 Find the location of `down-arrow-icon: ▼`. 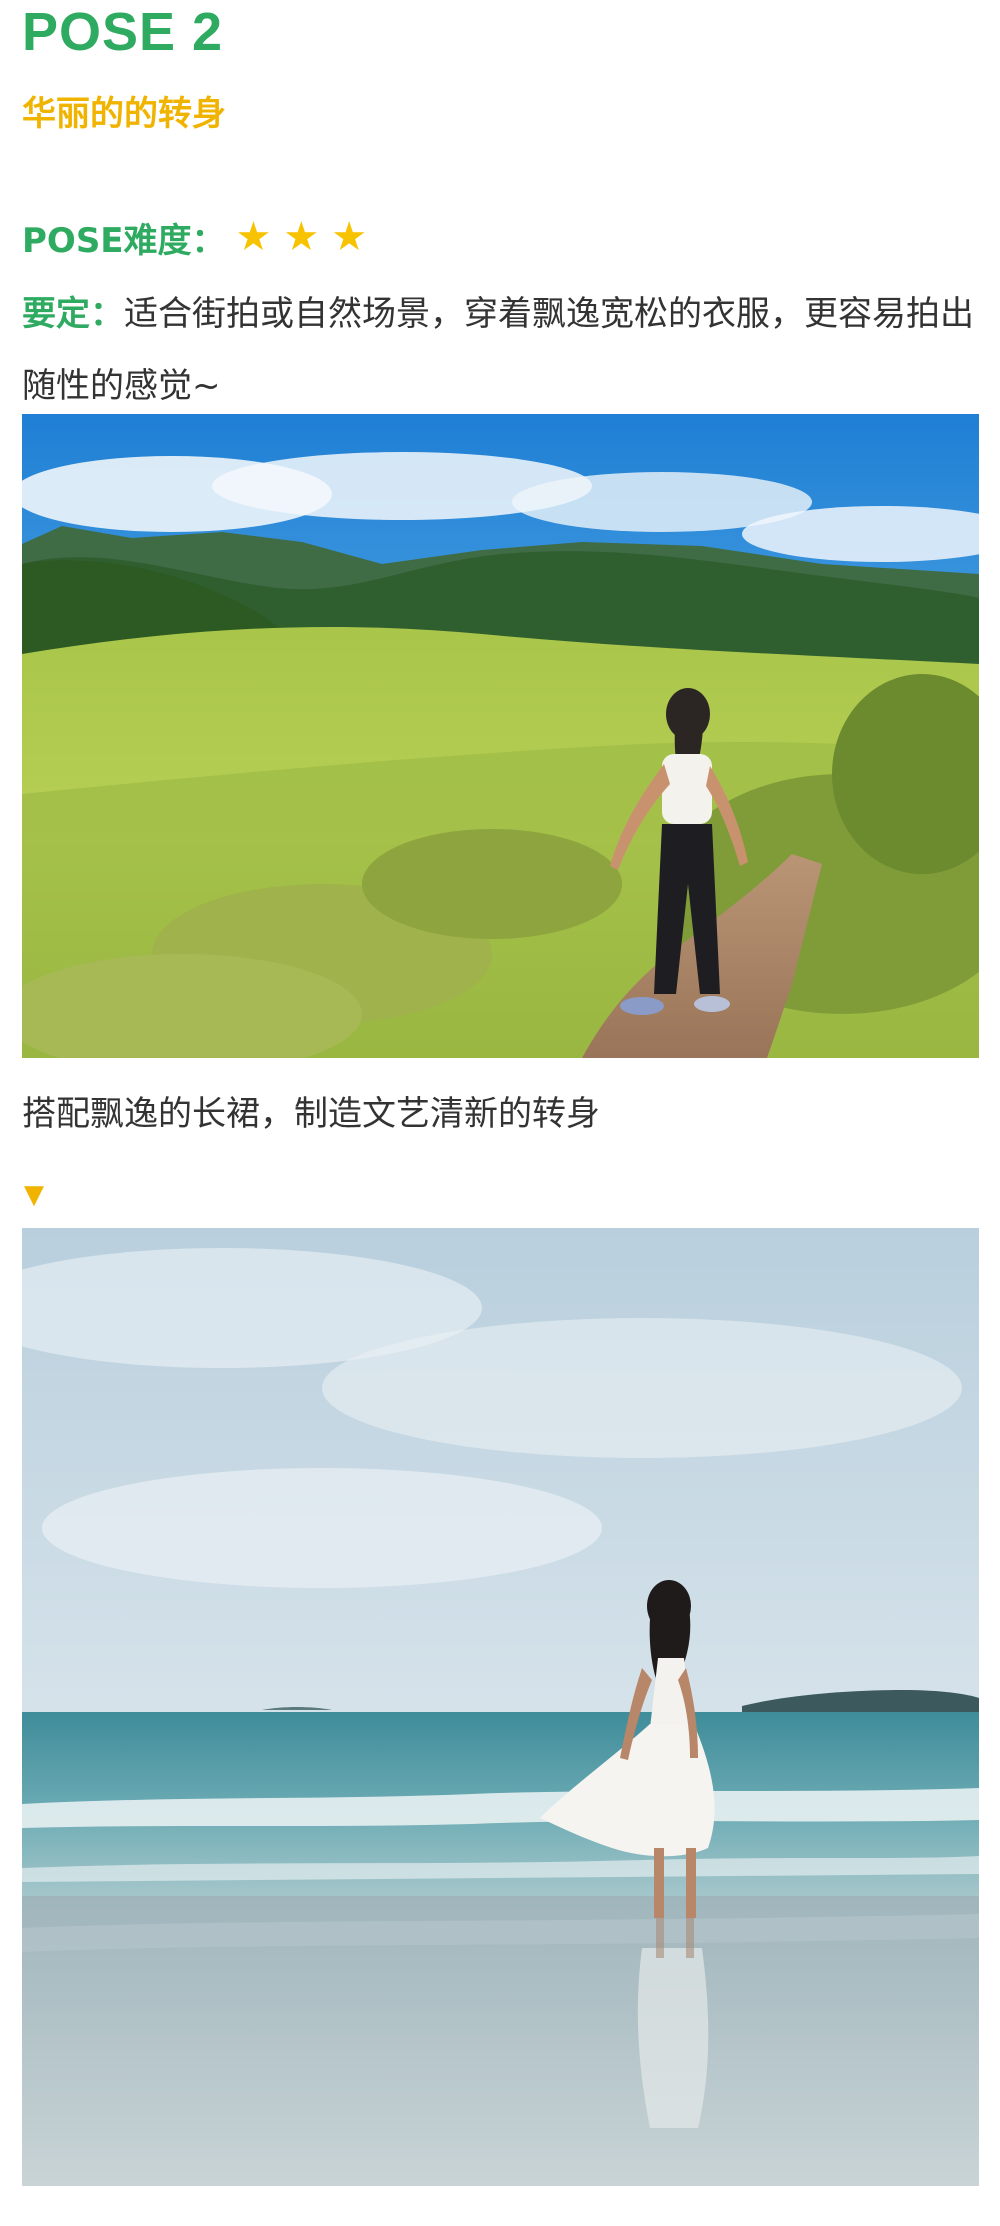

down-arrow-icon: ▼ is located at coordinates (34, 1195).